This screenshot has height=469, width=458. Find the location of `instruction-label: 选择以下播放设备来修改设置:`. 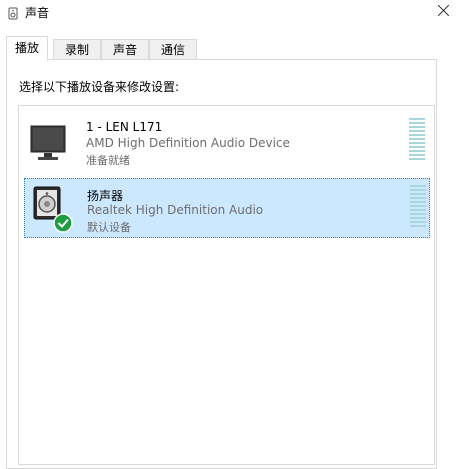

instruction-label: 选择以下播放设备来修改设置: is located at coordinates (99, 87).